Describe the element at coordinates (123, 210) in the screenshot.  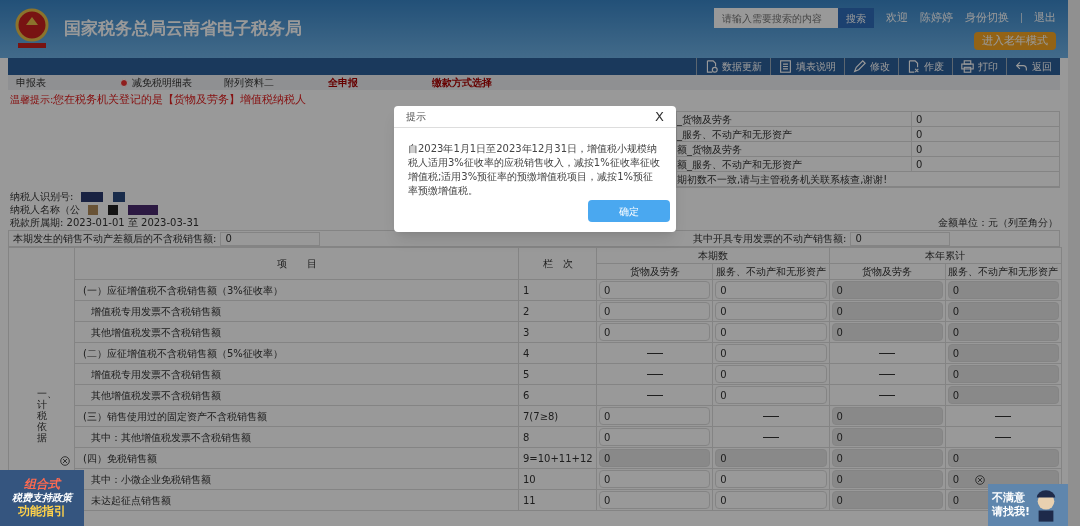
I see `redacted-name` at that location.